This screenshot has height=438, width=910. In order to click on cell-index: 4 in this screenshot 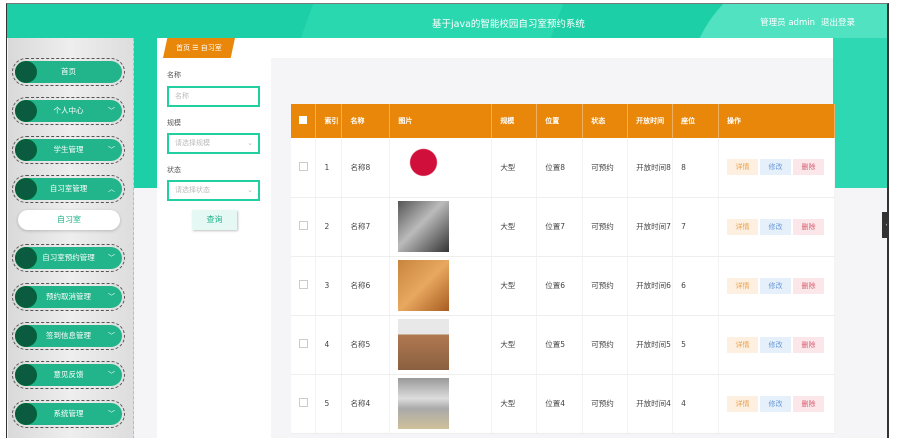, I will do `click(329, 345)`.